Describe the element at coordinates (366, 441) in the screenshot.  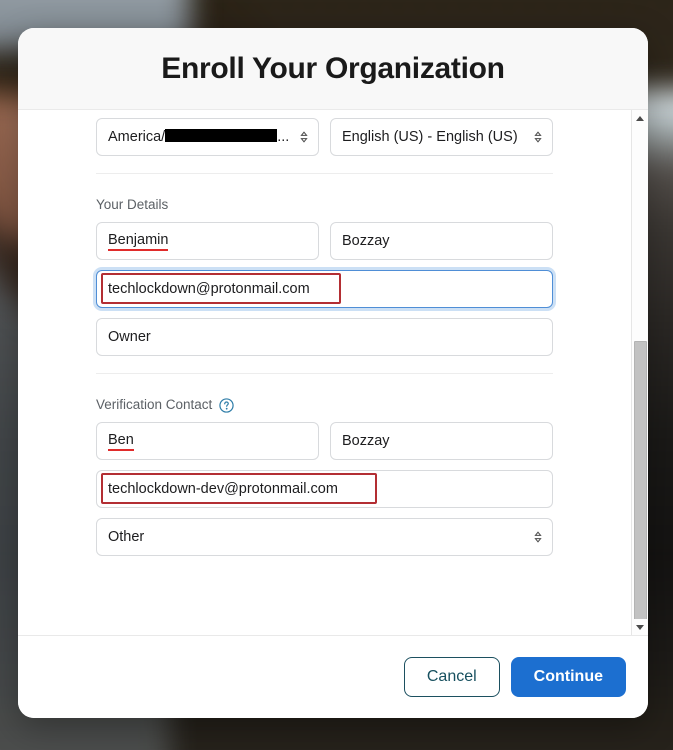
I see `verification-last-name-value: Bozzay` at that location.